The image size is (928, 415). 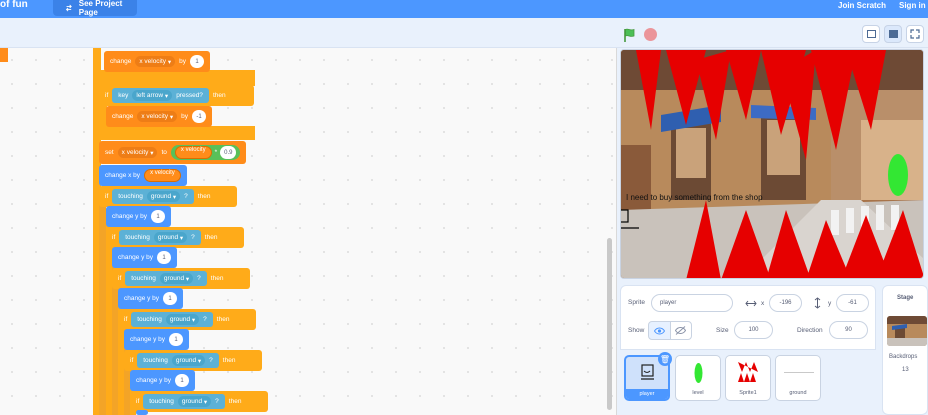 What do you see at coordinates (785, 303) in the screenshot?
I see `x-position-input: -196` at bounding box center [785, 303].